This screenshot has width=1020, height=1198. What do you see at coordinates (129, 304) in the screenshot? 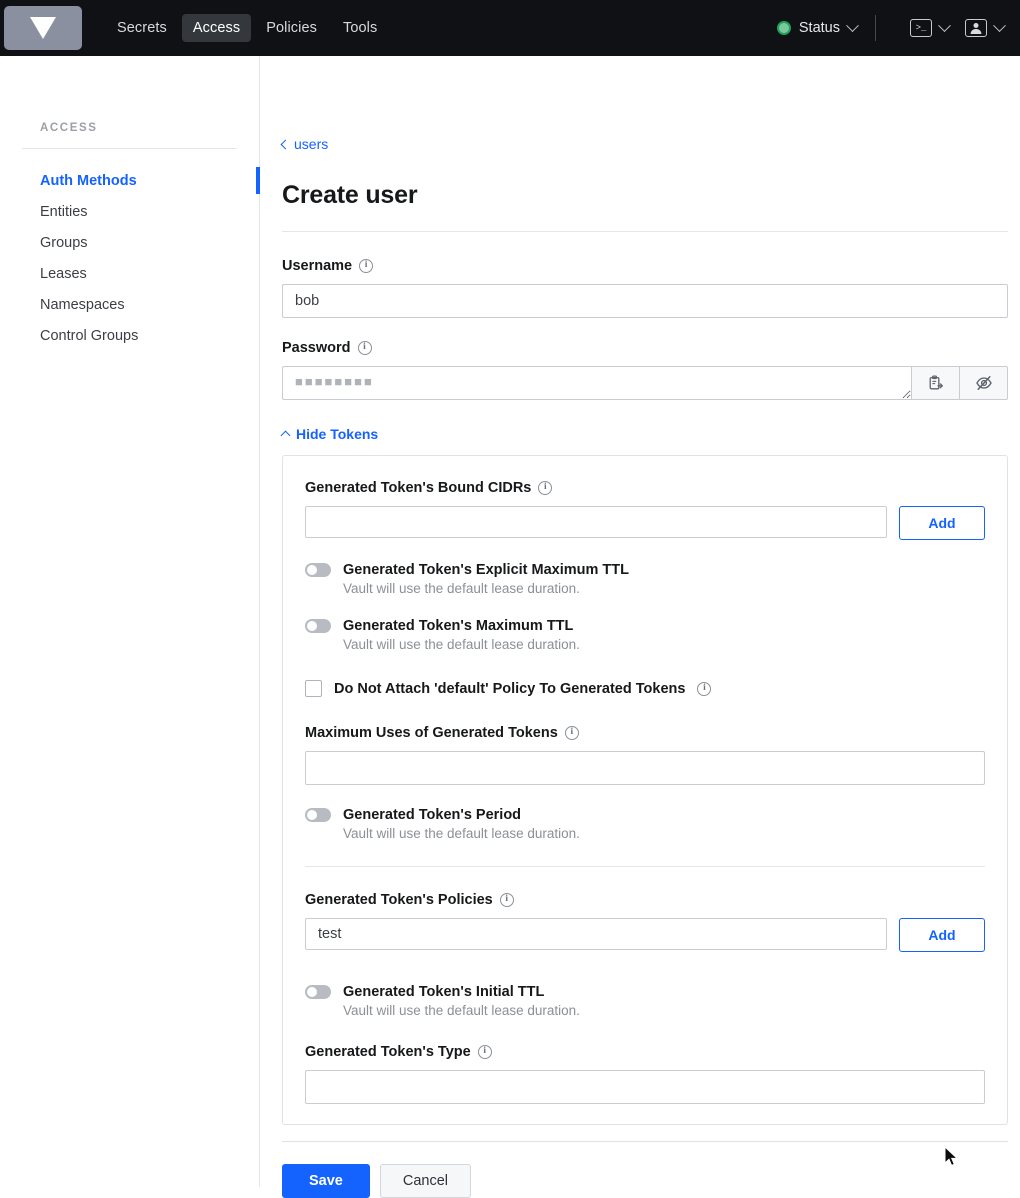
I see `sidebar-item-namespaces: Namespaces` at bounding box center [129, 304].